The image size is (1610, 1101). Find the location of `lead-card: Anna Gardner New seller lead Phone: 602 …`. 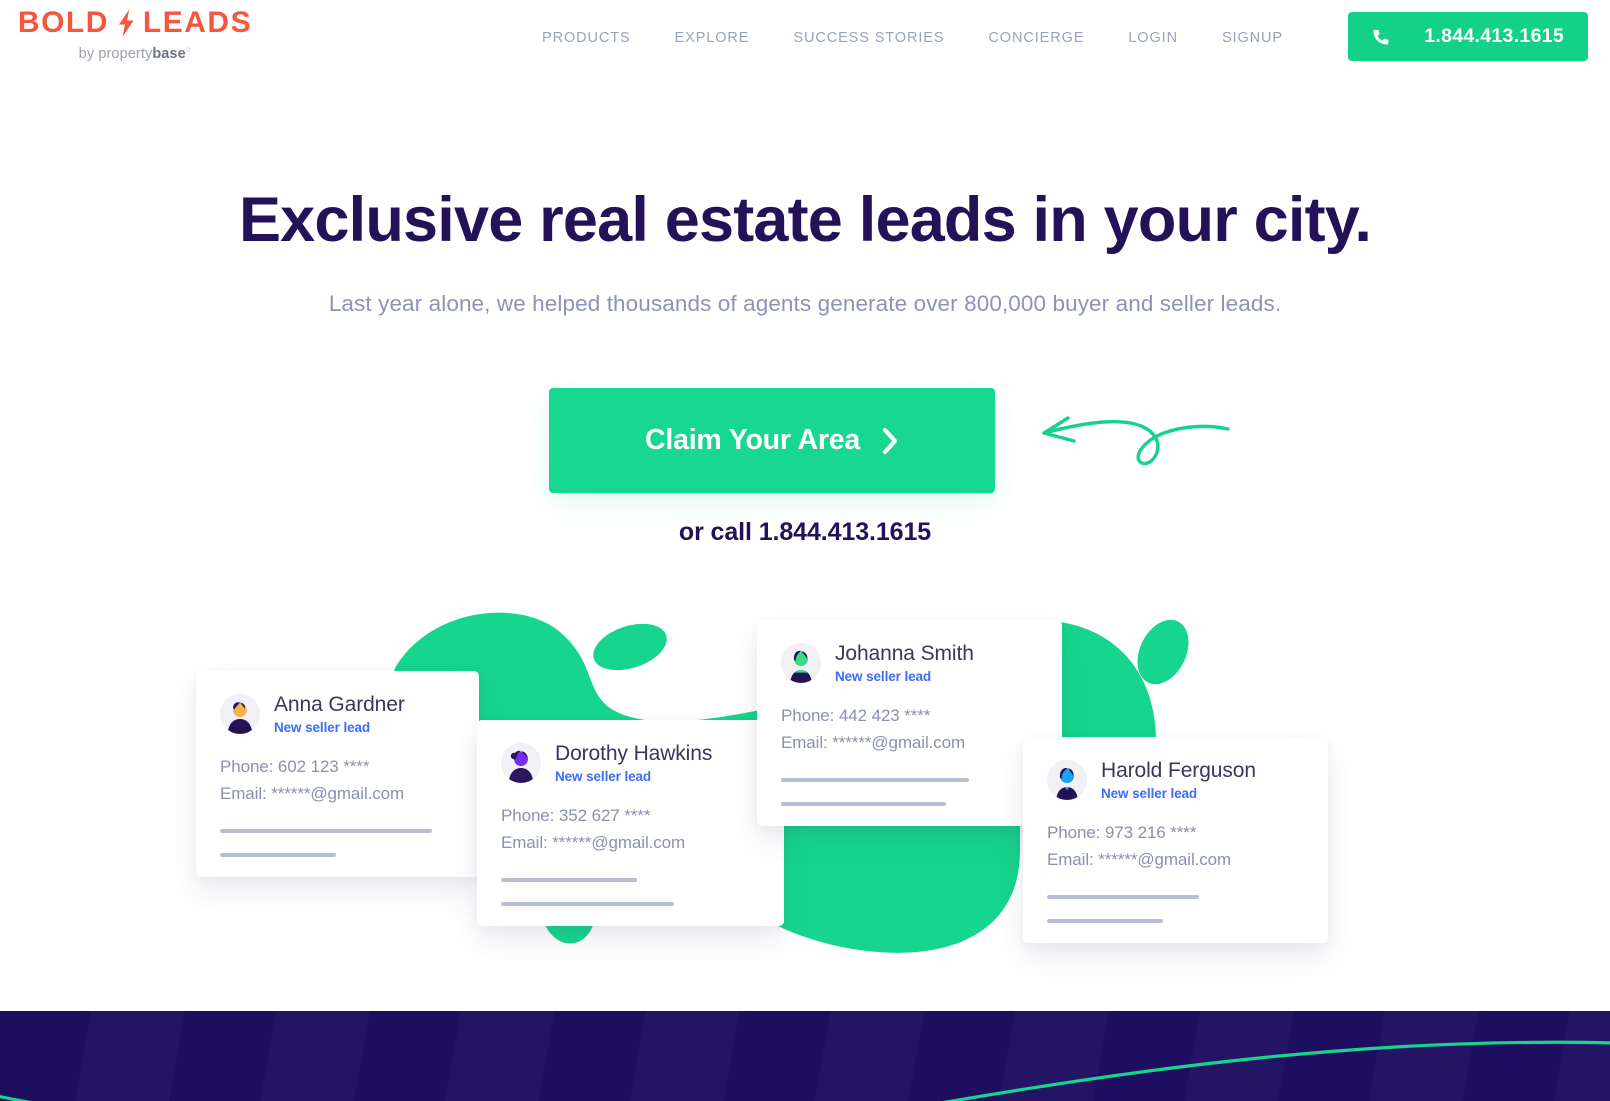

lead-card: Anna Gardner New seller lead Phone: 602 … is located at coordinates (337, 774).